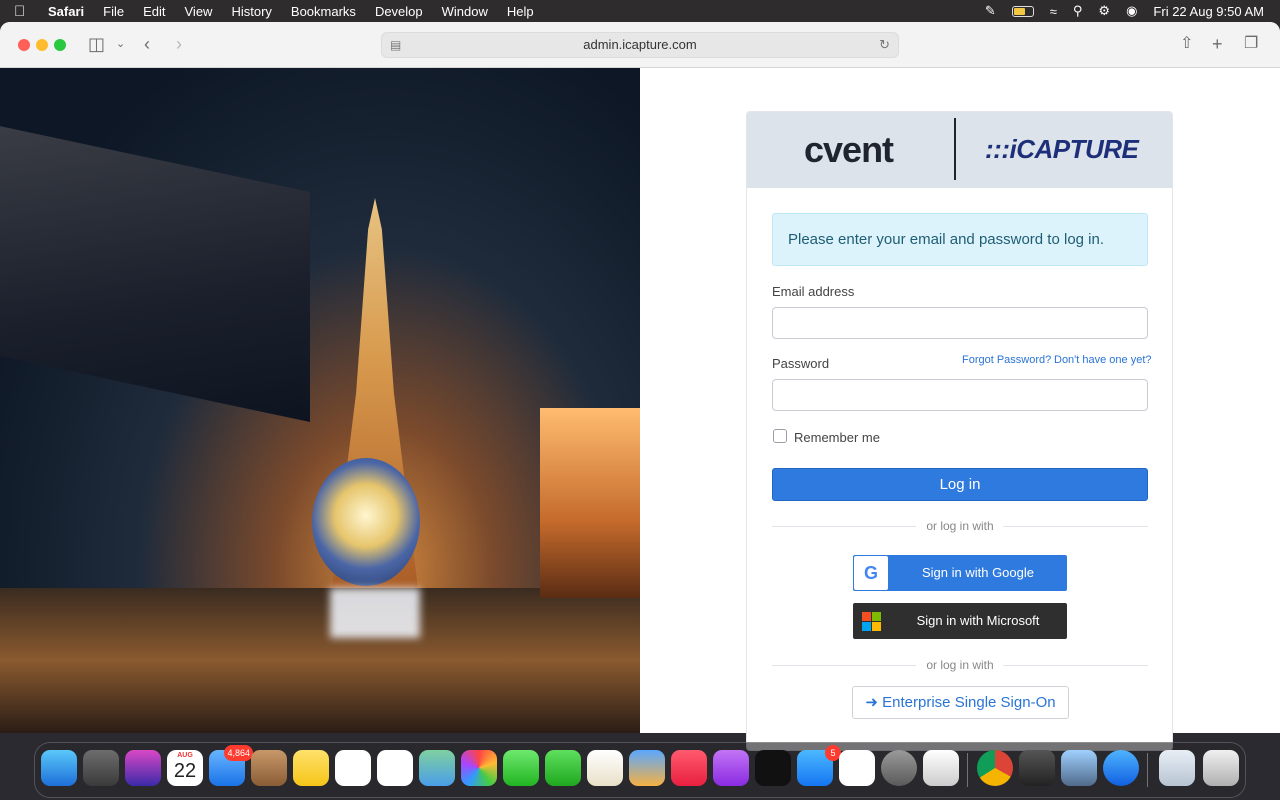 Image resolution: width=1280 pixels, height=800 pixels. Describe the element at coordinates (731, 768) in the screenshot. I see `podcasts-icon` at that location.